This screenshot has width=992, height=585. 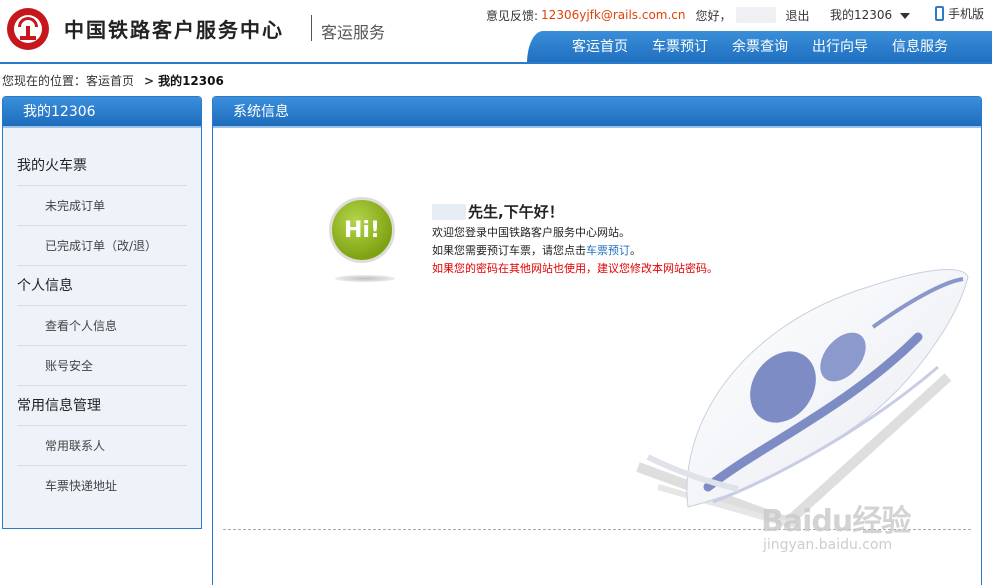 What do you see at coordinates (174, 30) in the screenshot?
I see `site-name: 中国铁路客户服务中心` at bounding box center [174, 30].